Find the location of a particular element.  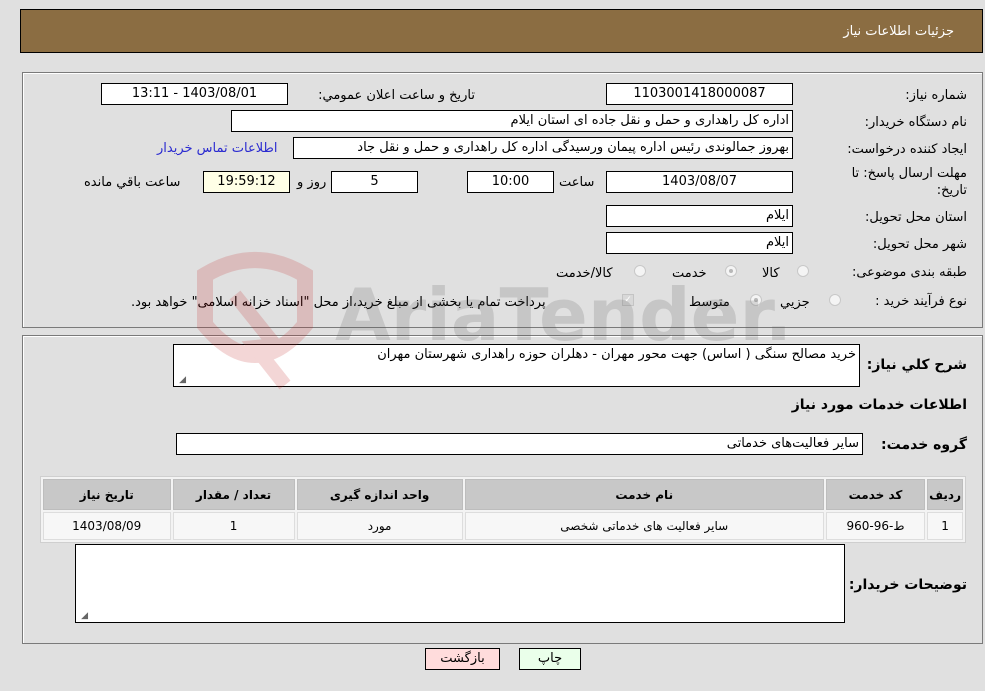

category-radio-goods-service is located at coordinates (640, 271).